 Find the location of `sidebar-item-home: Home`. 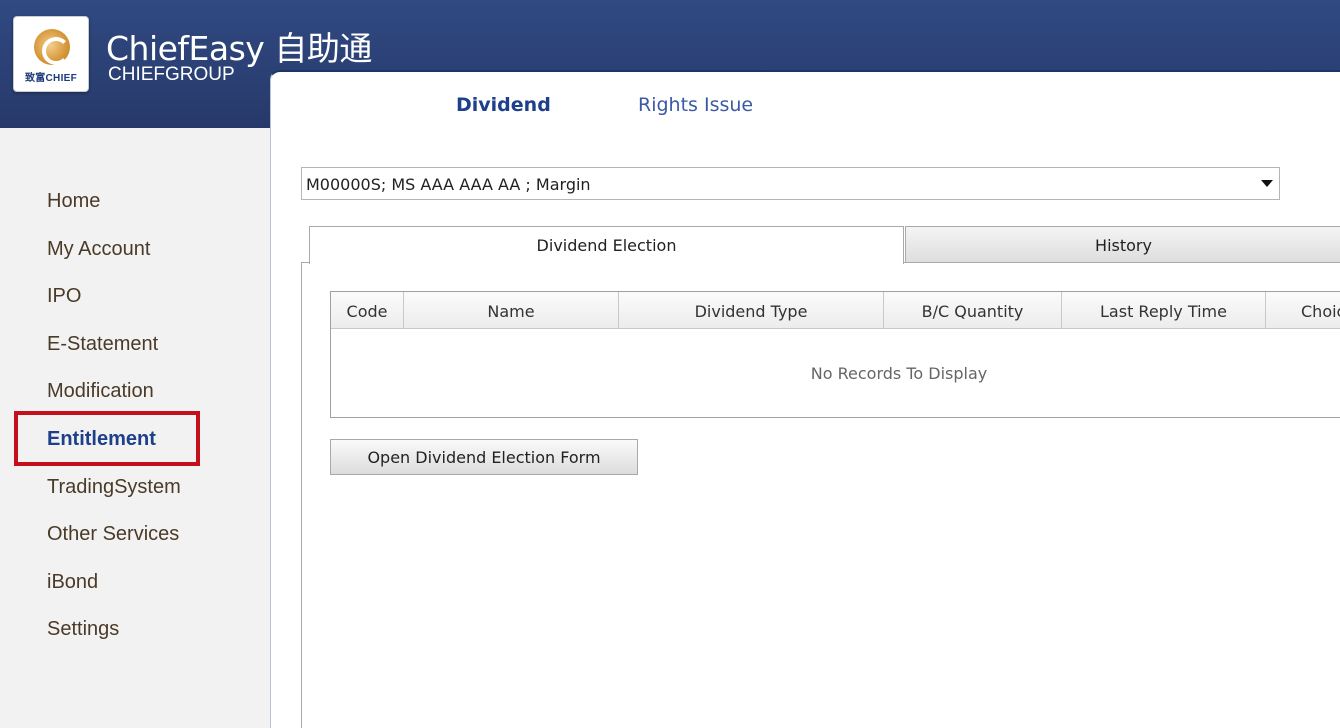

sidebar-item-home: Home is located at coordinates (73, 201).